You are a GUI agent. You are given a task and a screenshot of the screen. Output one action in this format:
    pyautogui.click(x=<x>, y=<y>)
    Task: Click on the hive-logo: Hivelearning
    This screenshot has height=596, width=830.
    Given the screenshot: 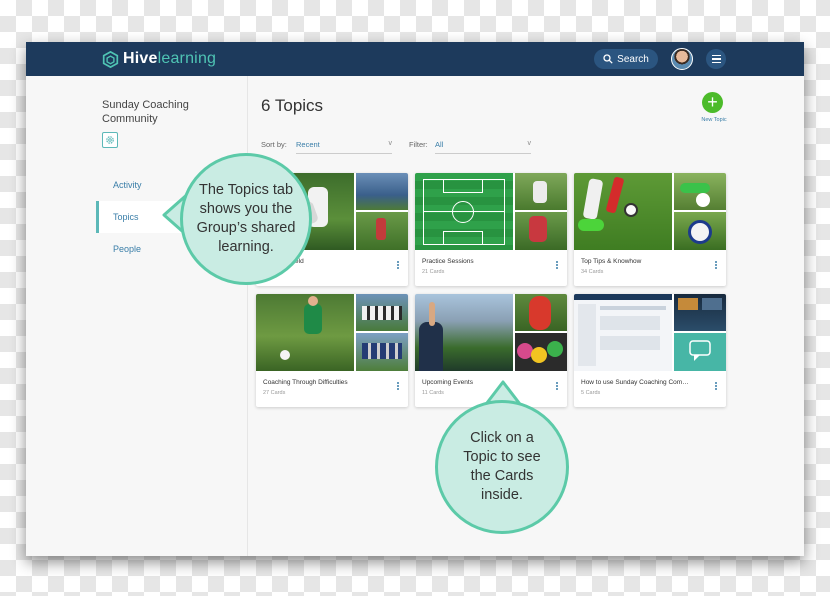 What is the action you would take?
    pyautogui.click(x=159, y=59)
    